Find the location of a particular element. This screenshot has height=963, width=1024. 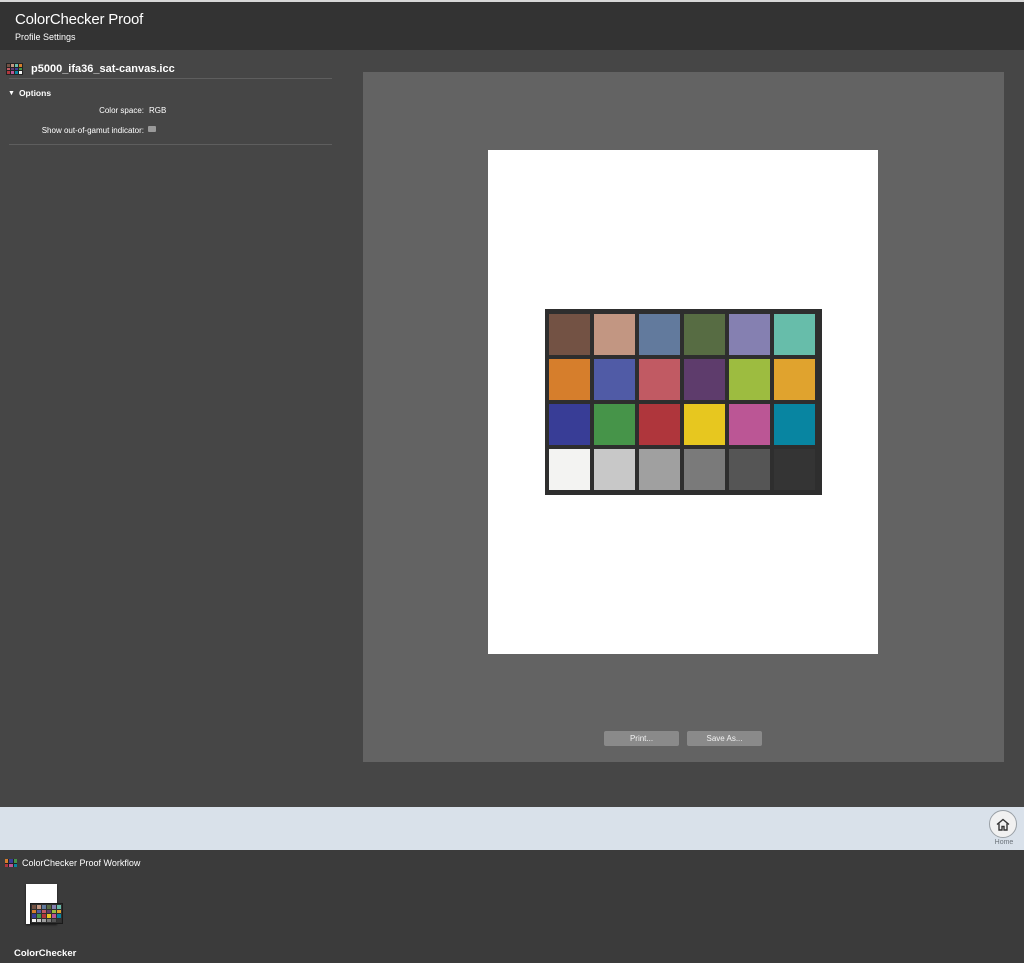

app-title: ColorChecker Proof is located at coordinates (79, 19).